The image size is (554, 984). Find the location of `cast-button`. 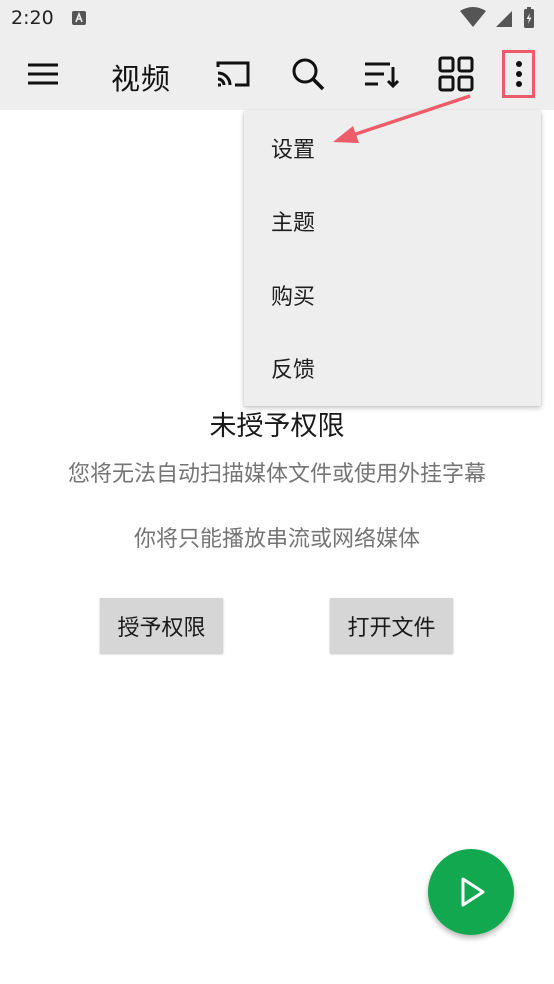

cast-button is located at coordinates (233, 74).